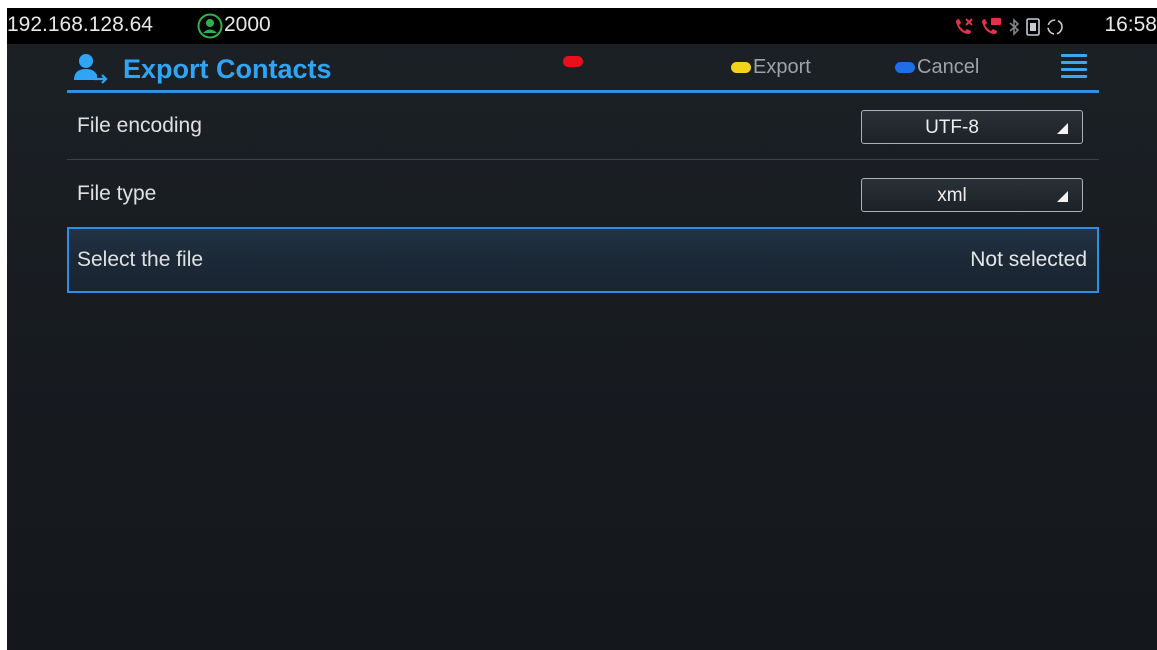 Image resolution: width=1157 pixels, height=650 pixels. I want to click on status-icons, so click(1009, 27).